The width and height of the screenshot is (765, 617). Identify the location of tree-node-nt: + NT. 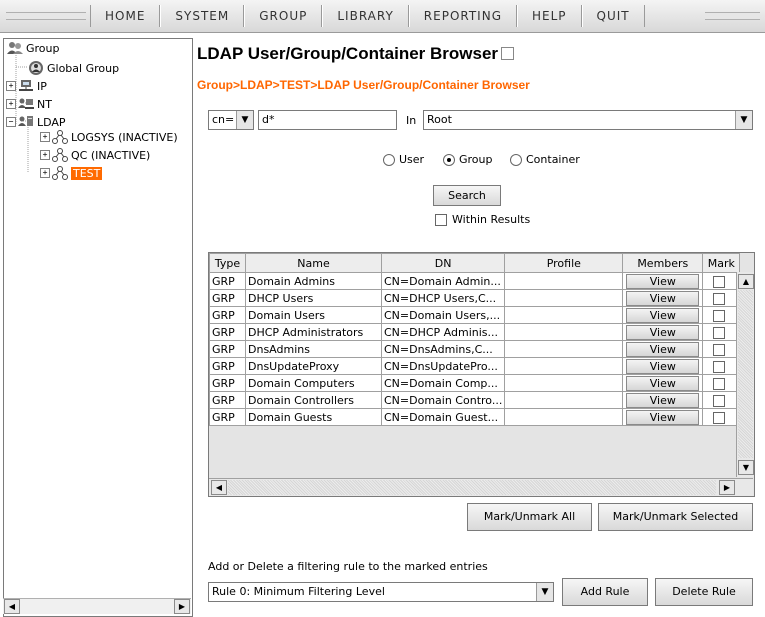
(29, 104).